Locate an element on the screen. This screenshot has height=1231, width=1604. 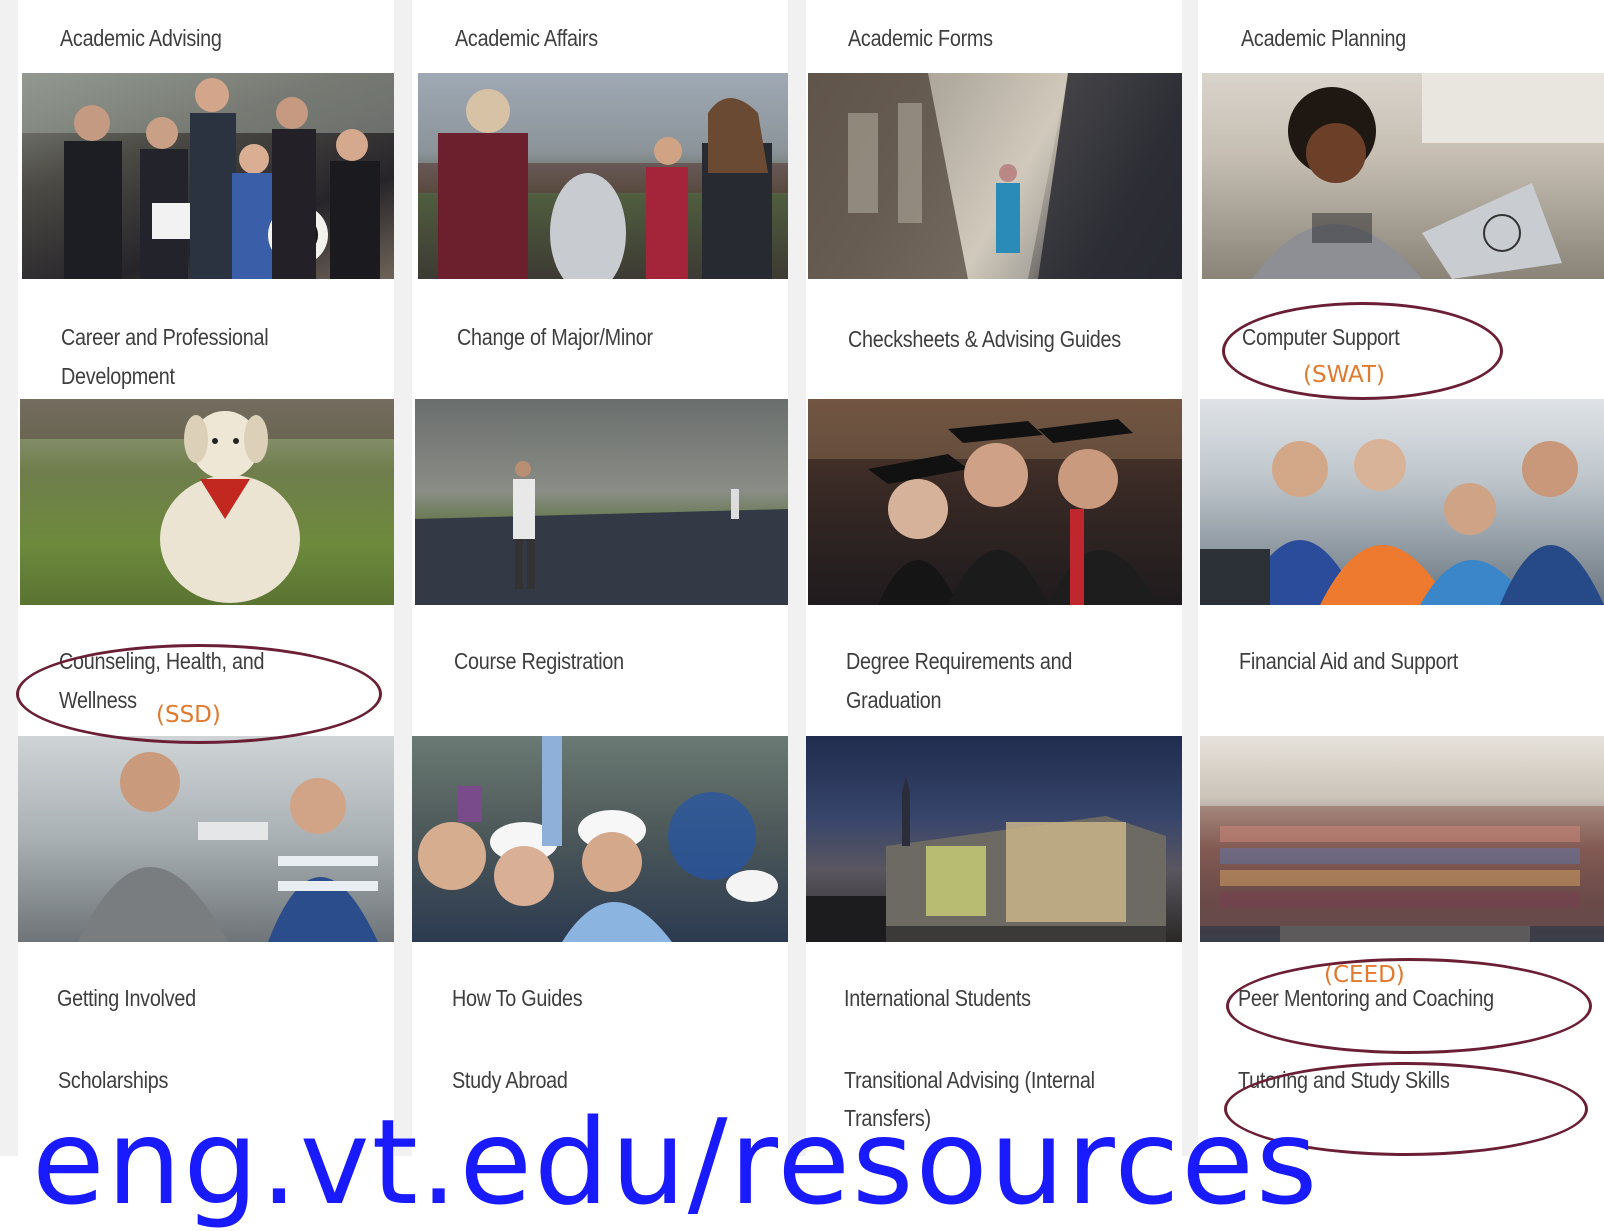
tile-label-line1: Degree Requirements and is located at coordinates (959, 661).